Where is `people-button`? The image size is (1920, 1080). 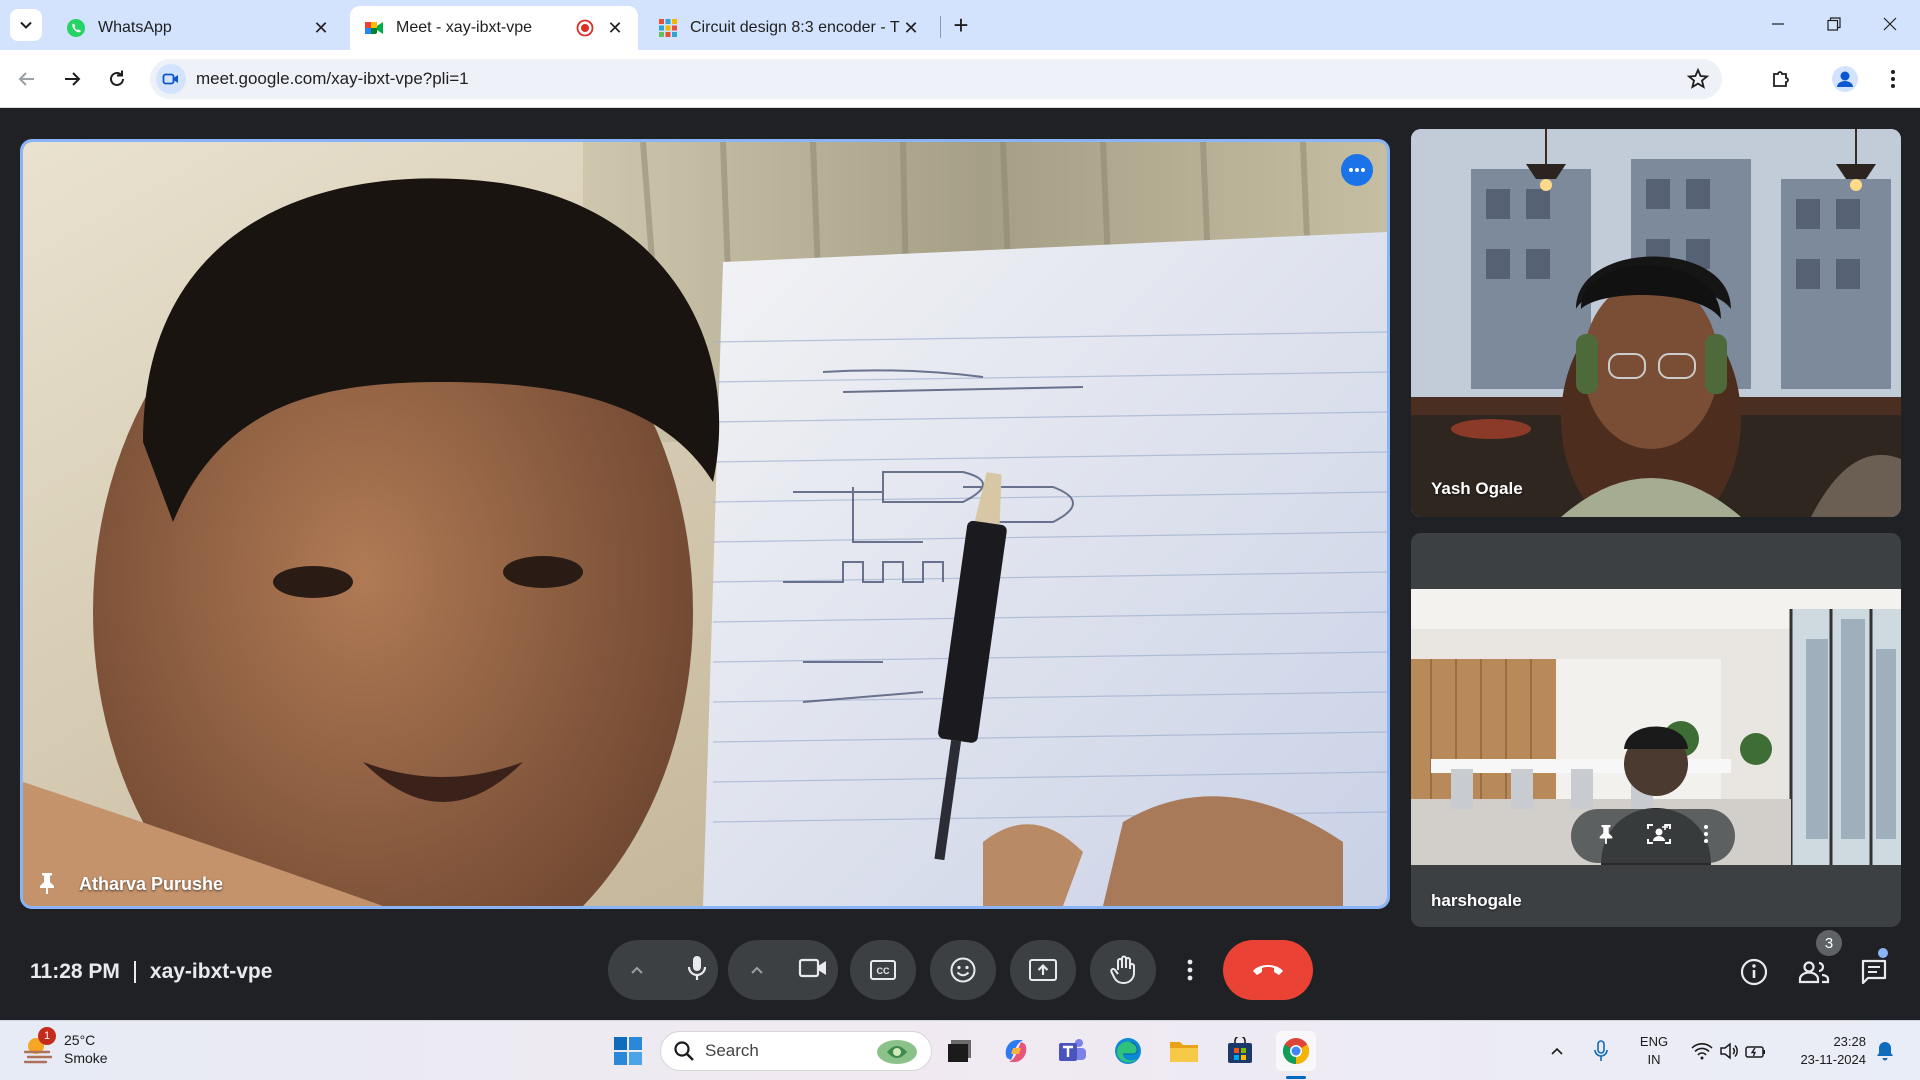
people-button is located at coordinates (1814, 972).